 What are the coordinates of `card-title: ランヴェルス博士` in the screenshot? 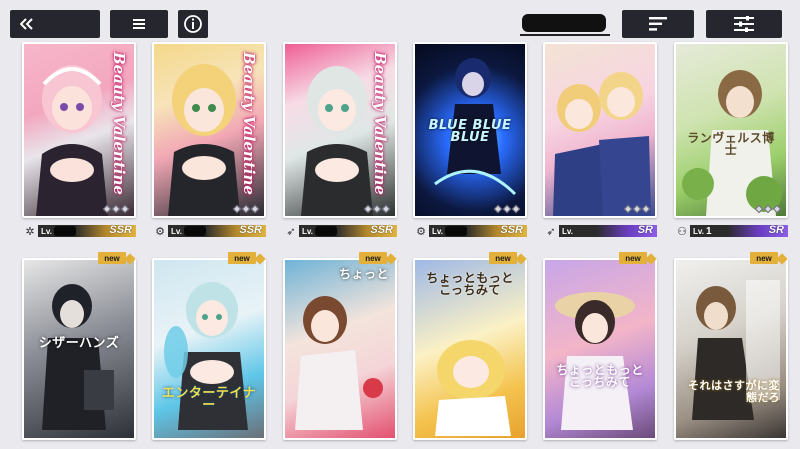 It's located at (731, 144).